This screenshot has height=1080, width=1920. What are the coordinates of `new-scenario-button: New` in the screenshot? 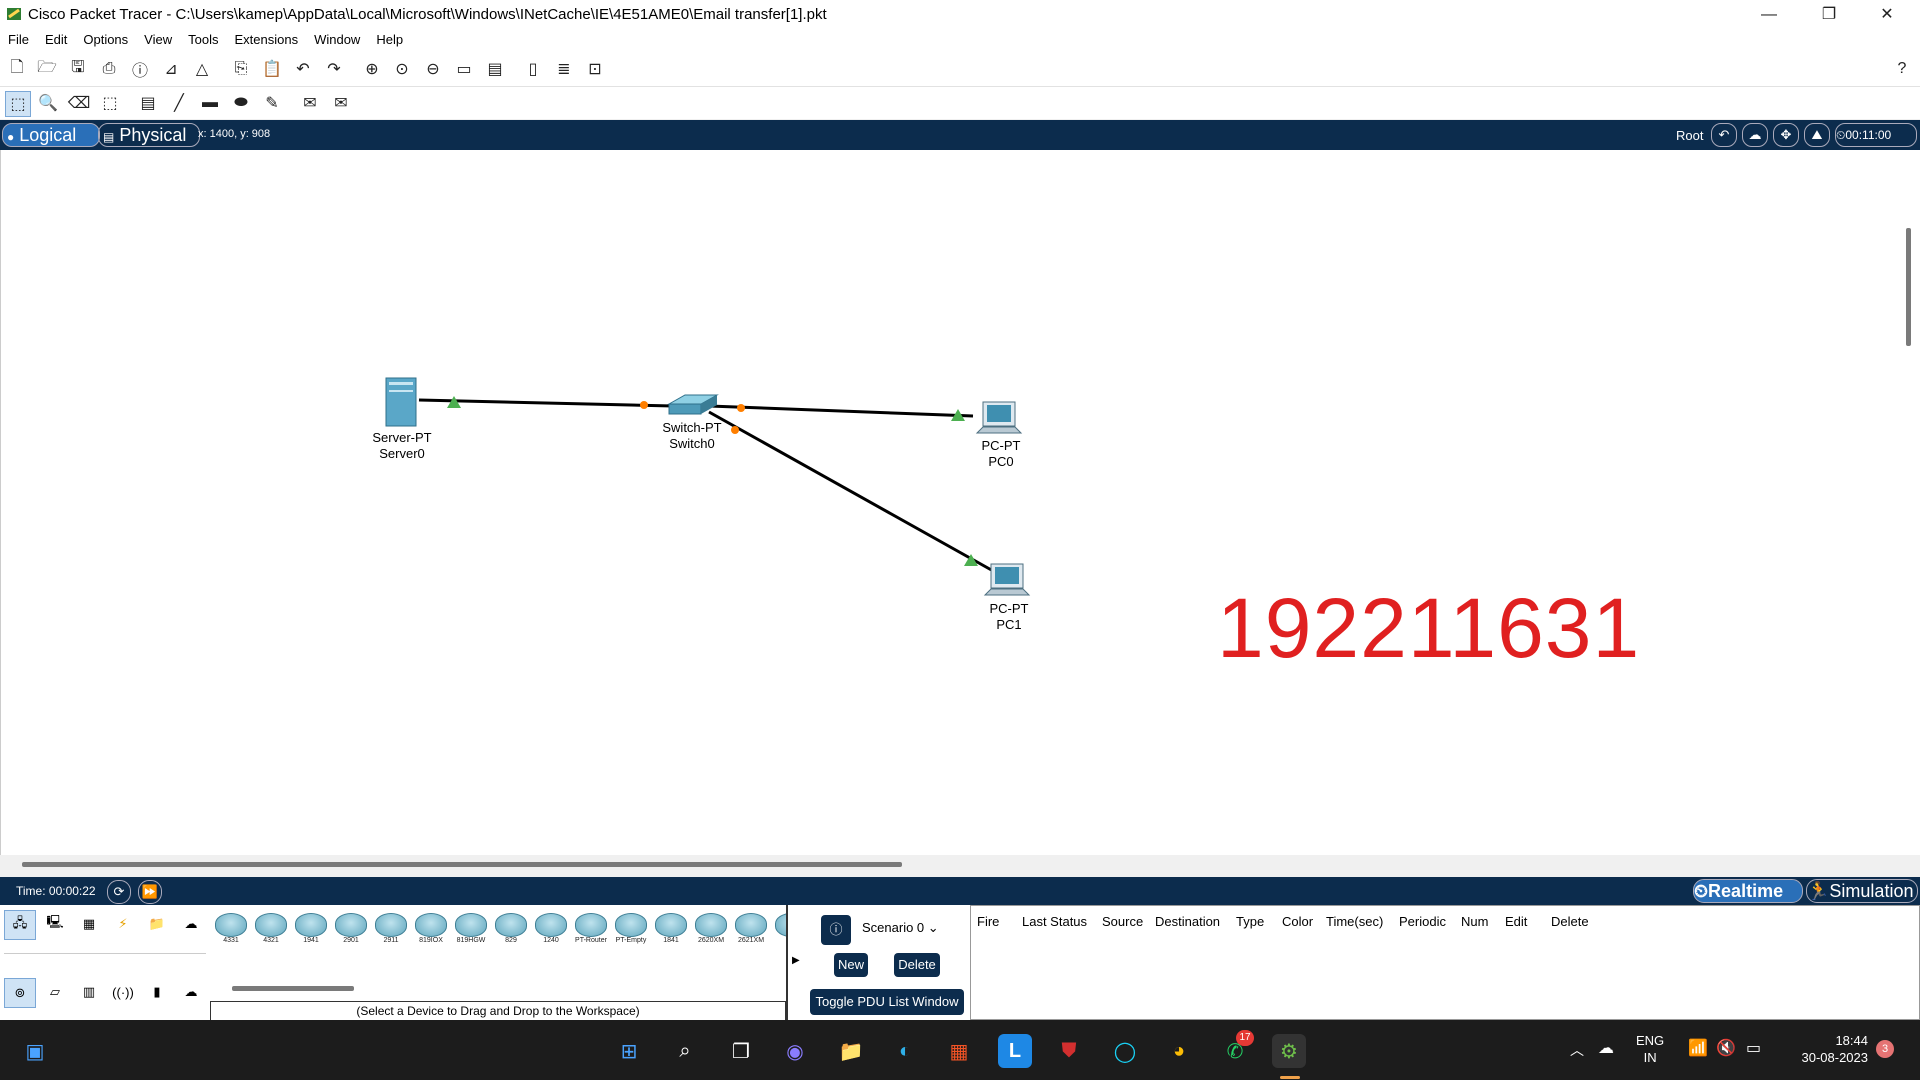 It's located at (851, 965).